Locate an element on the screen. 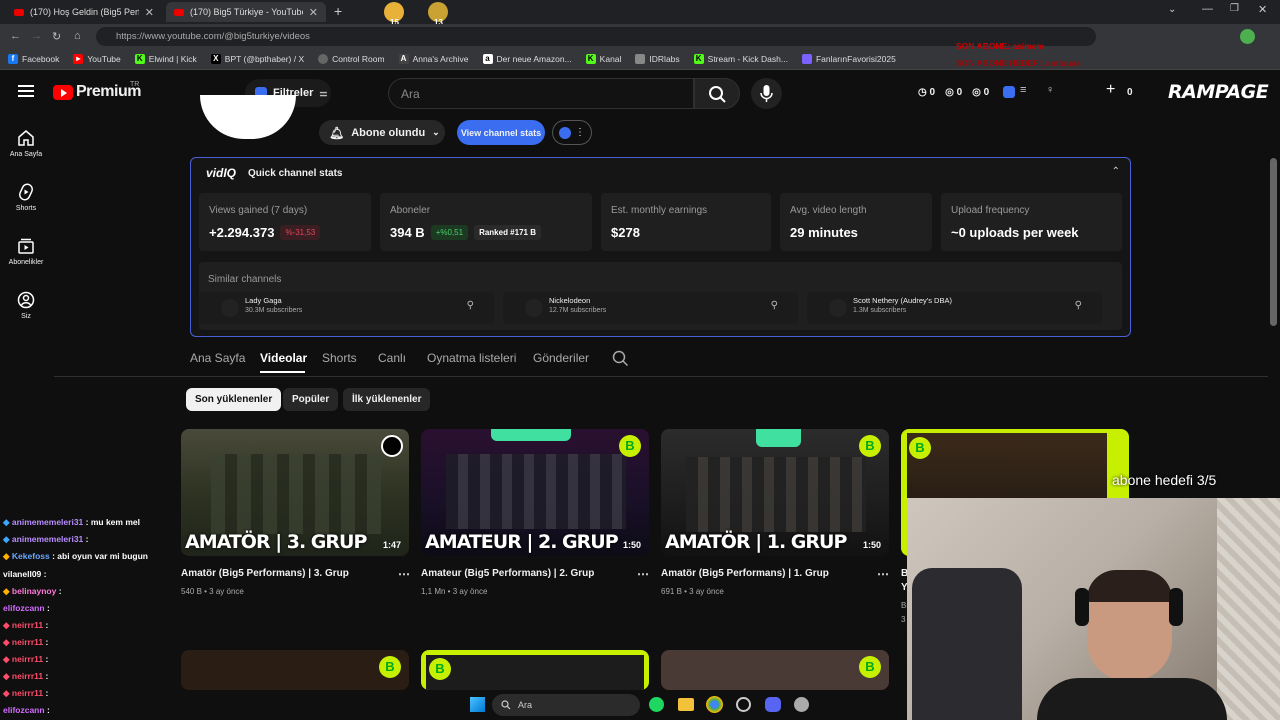 The image size is (1280, 720). windows-taskbar: Ara is located at coordinates (630, 705).